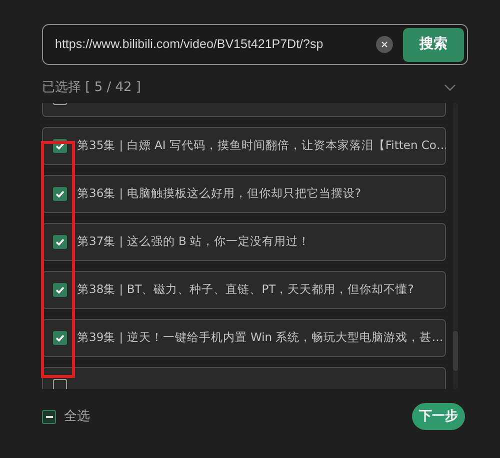 The width and height of the screenshot is (500, 458). I want to click on minus-icon, so click(49, 417).